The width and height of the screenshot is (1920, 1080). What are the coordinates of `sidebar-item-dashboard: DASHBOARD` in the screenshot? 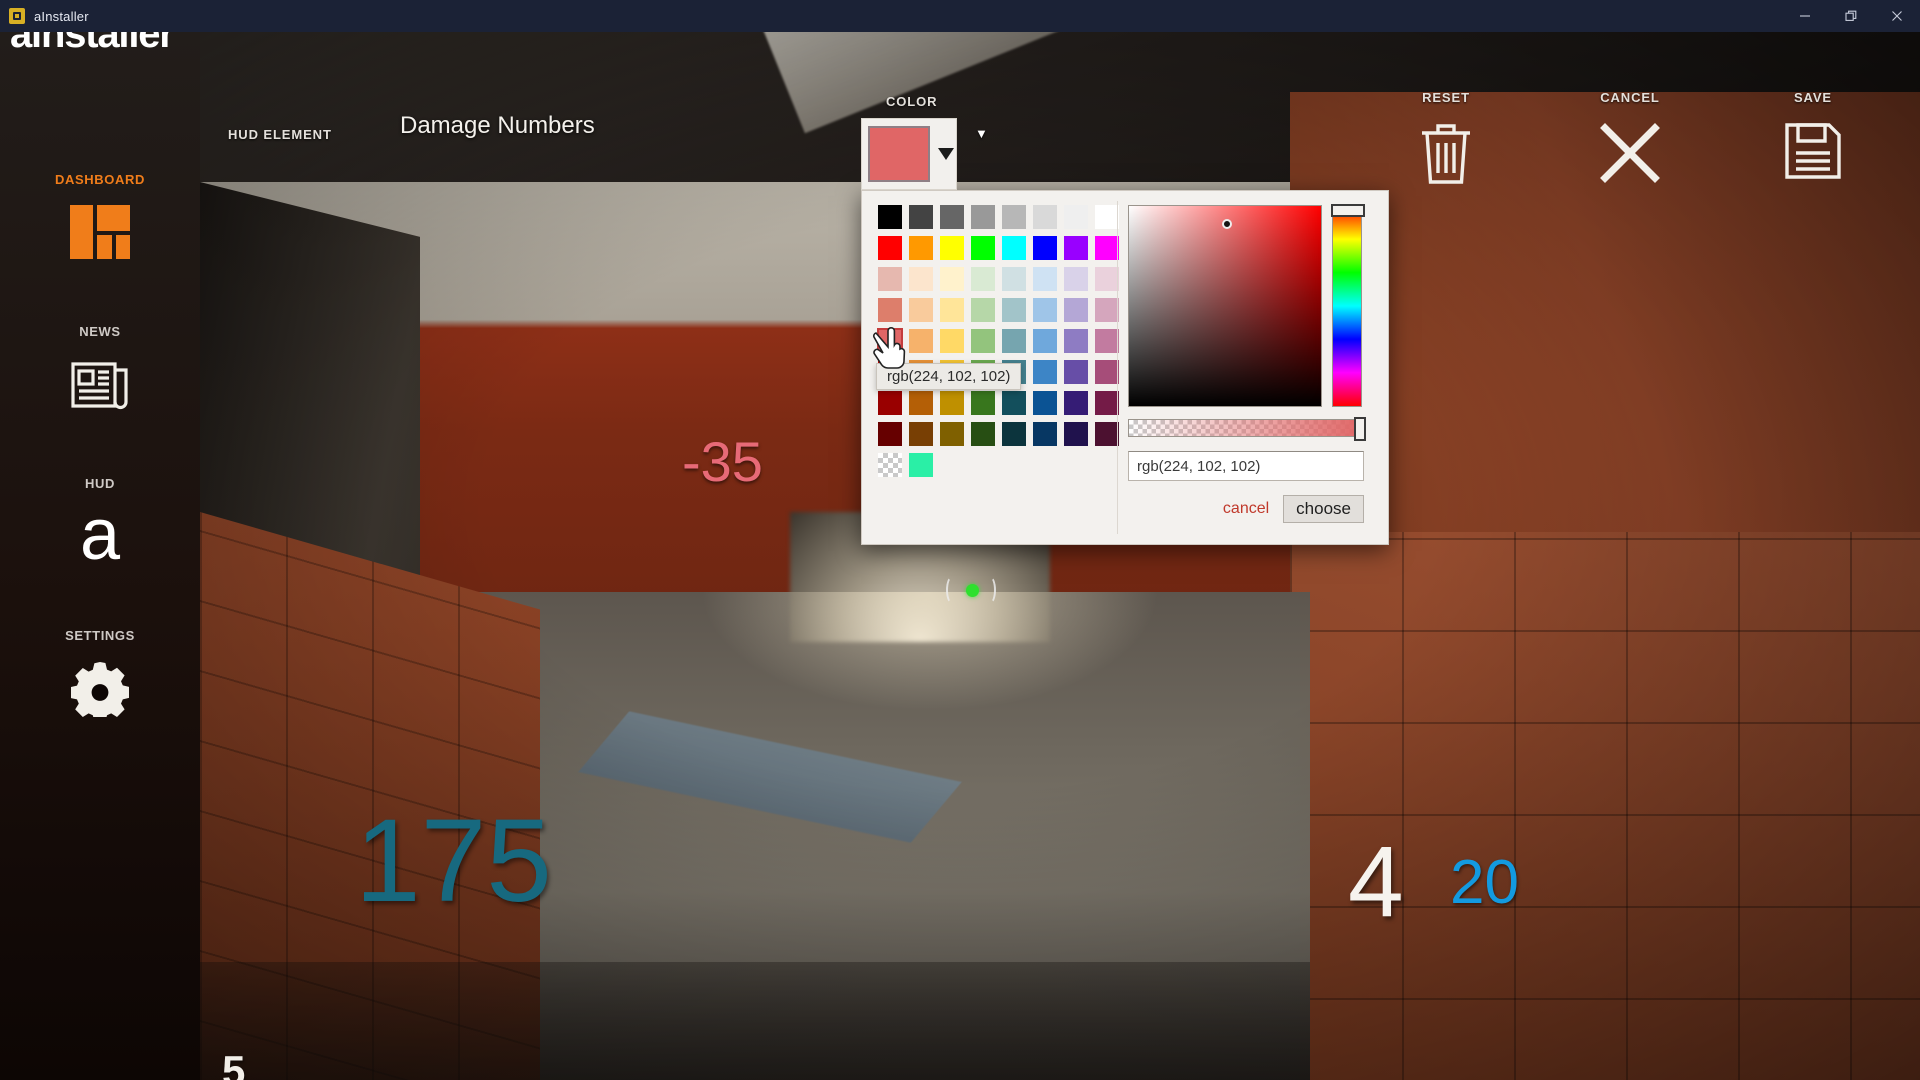 It's located at (100, 220).